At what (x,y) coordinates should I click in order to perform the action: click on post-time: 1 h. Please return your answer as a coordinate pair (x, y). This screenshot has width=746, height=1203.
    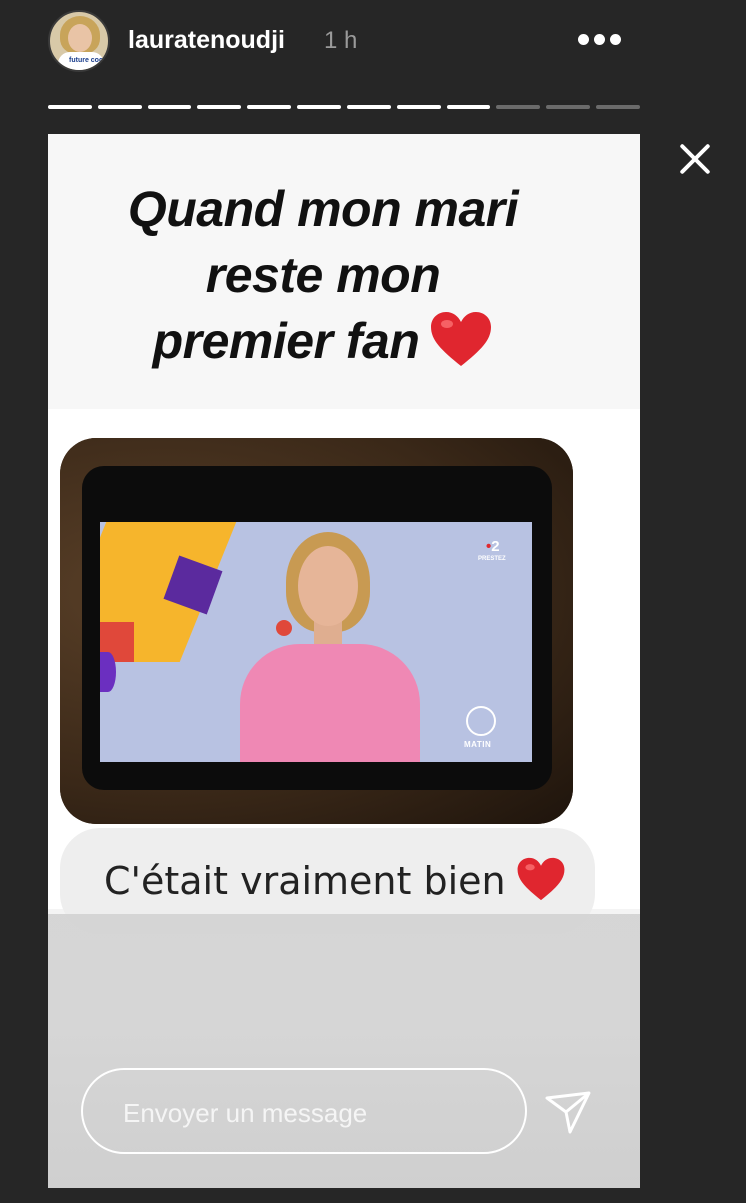
    Looking at the image, I should click on (341, 40).